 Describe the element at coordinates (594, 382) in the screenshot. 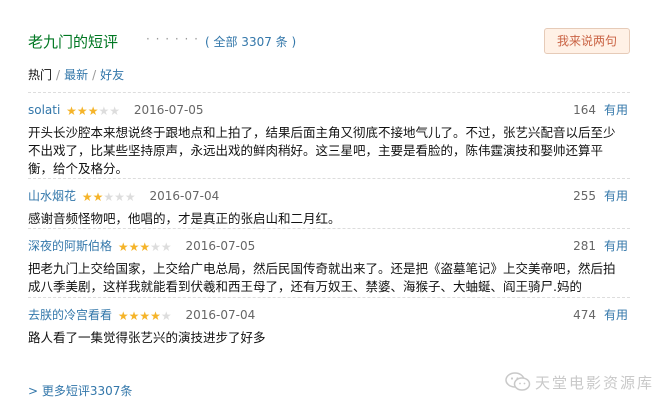

I see `watermark-text: 天堂电影资源库` at that location.